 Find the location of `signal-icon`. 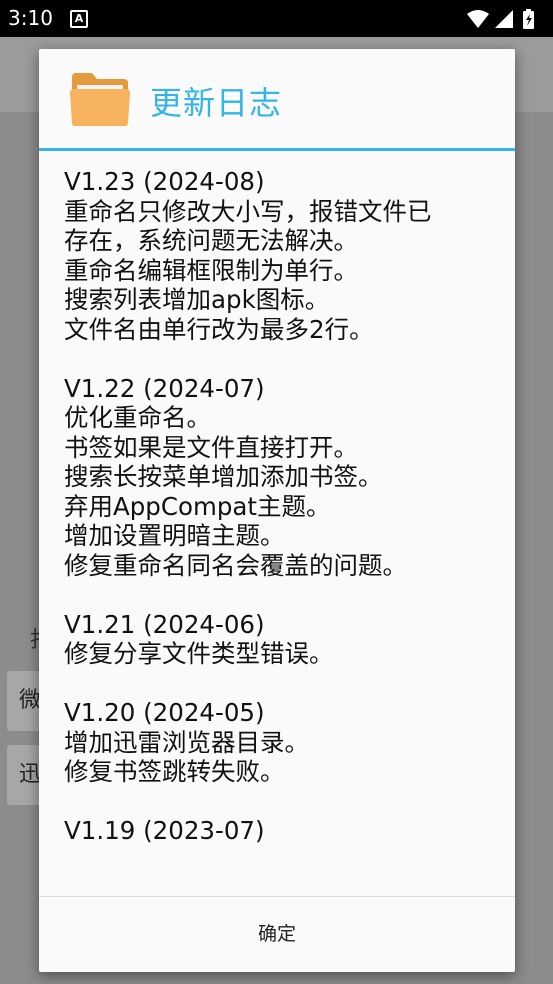

signal-icon is located at coordinates (504, 19).